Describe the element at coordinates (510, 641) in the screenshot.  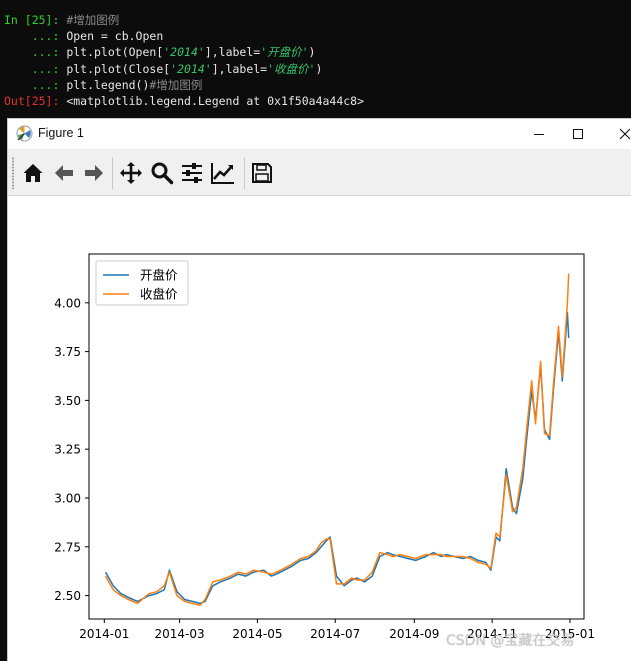
I see `watermark: CSDN @宝藏在交易` at that location.